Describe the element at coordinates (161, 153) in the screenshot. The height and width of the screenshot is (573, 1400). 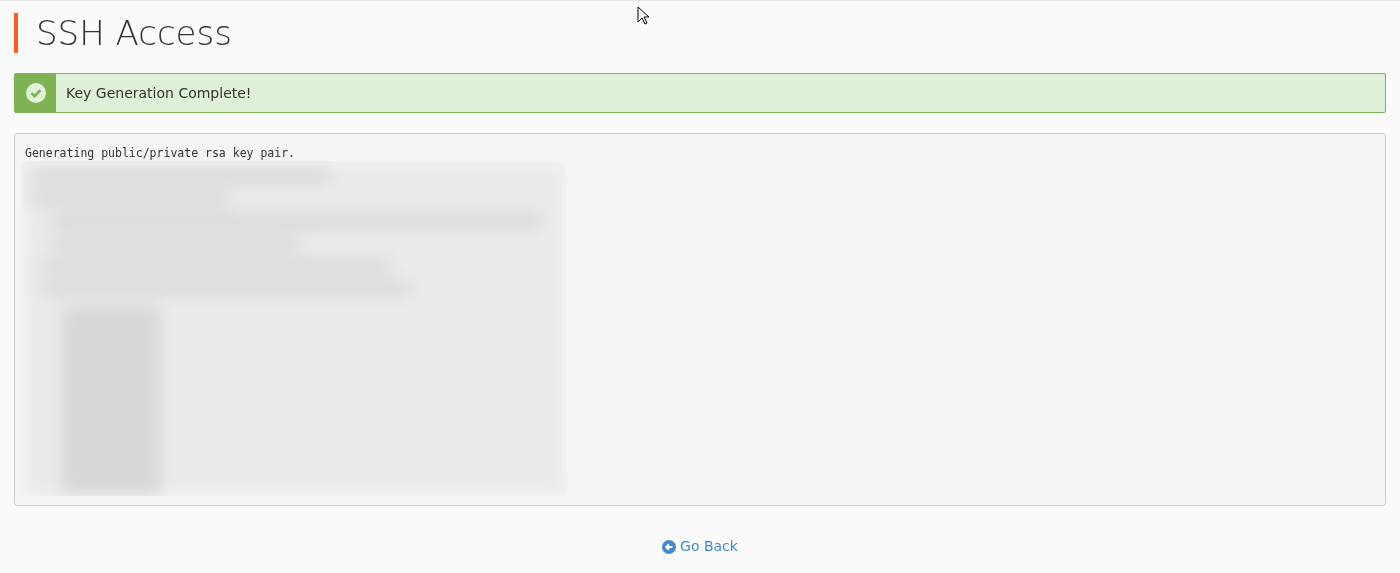
I see `output-line: Generating public/private rsa key pair.` at that location.